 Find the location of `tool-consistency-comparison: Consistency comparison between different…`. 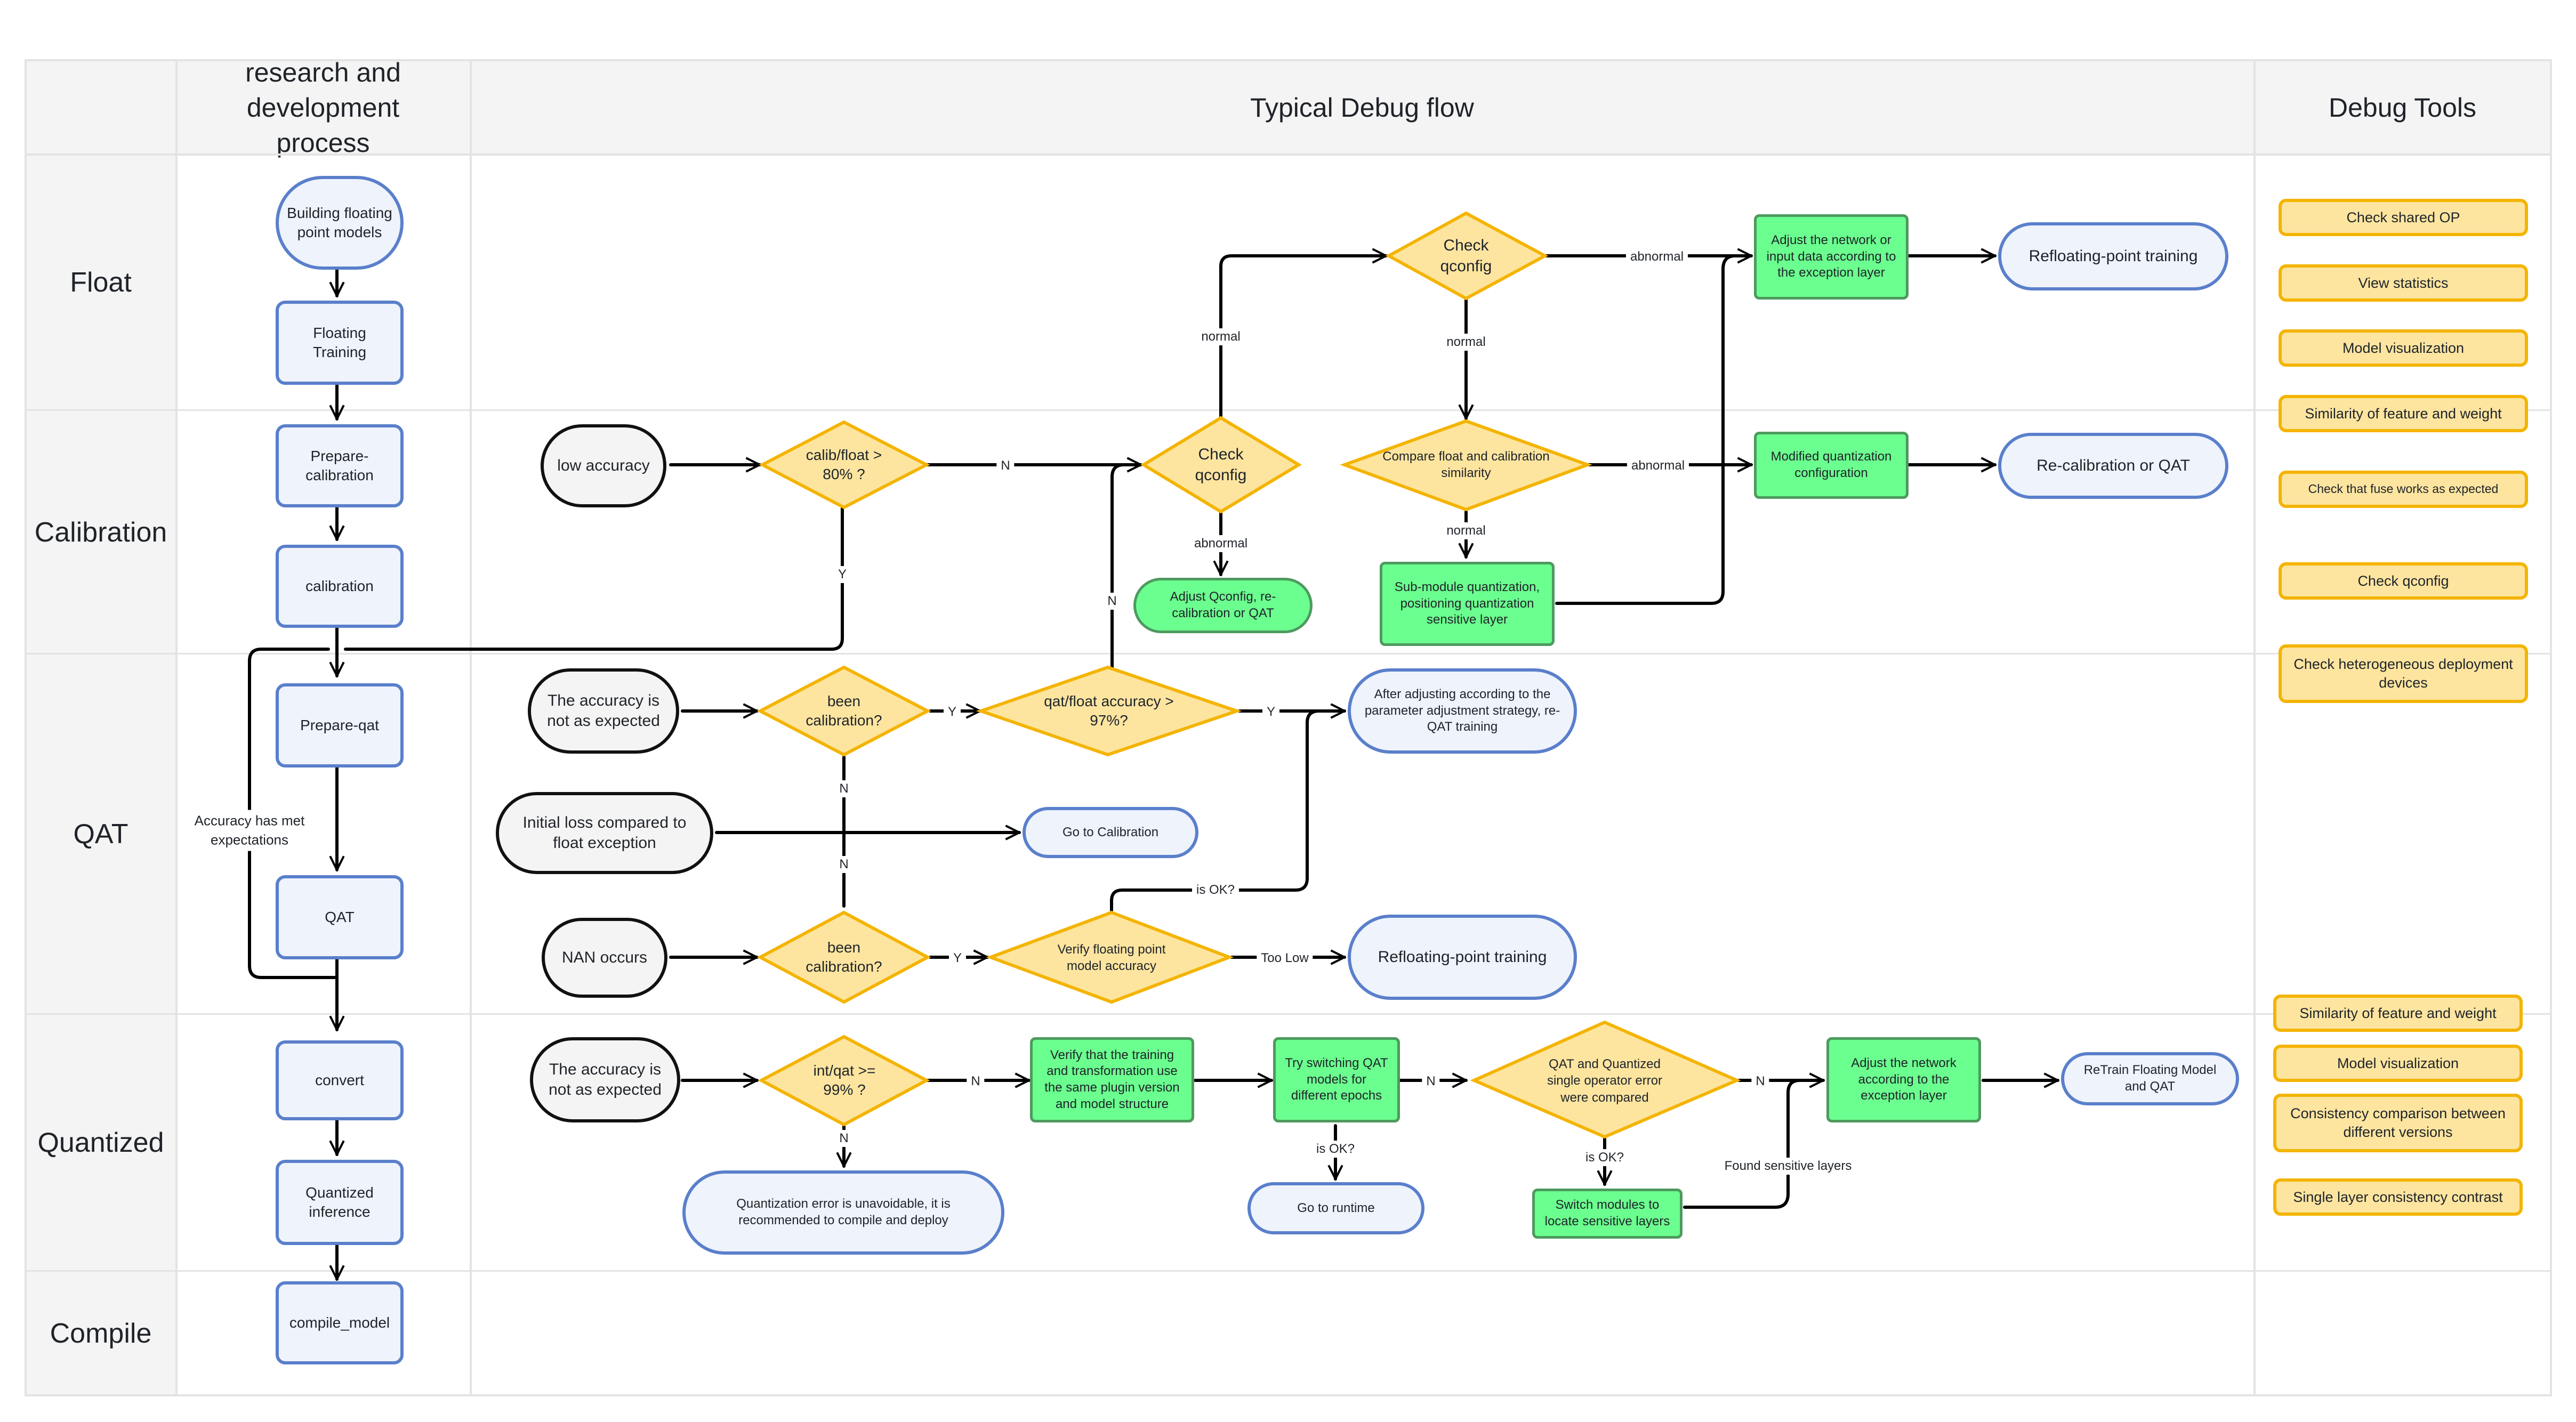

tool-consistency-comparison: Consistency comparison between different… is located at coordinates (2398, 1123).